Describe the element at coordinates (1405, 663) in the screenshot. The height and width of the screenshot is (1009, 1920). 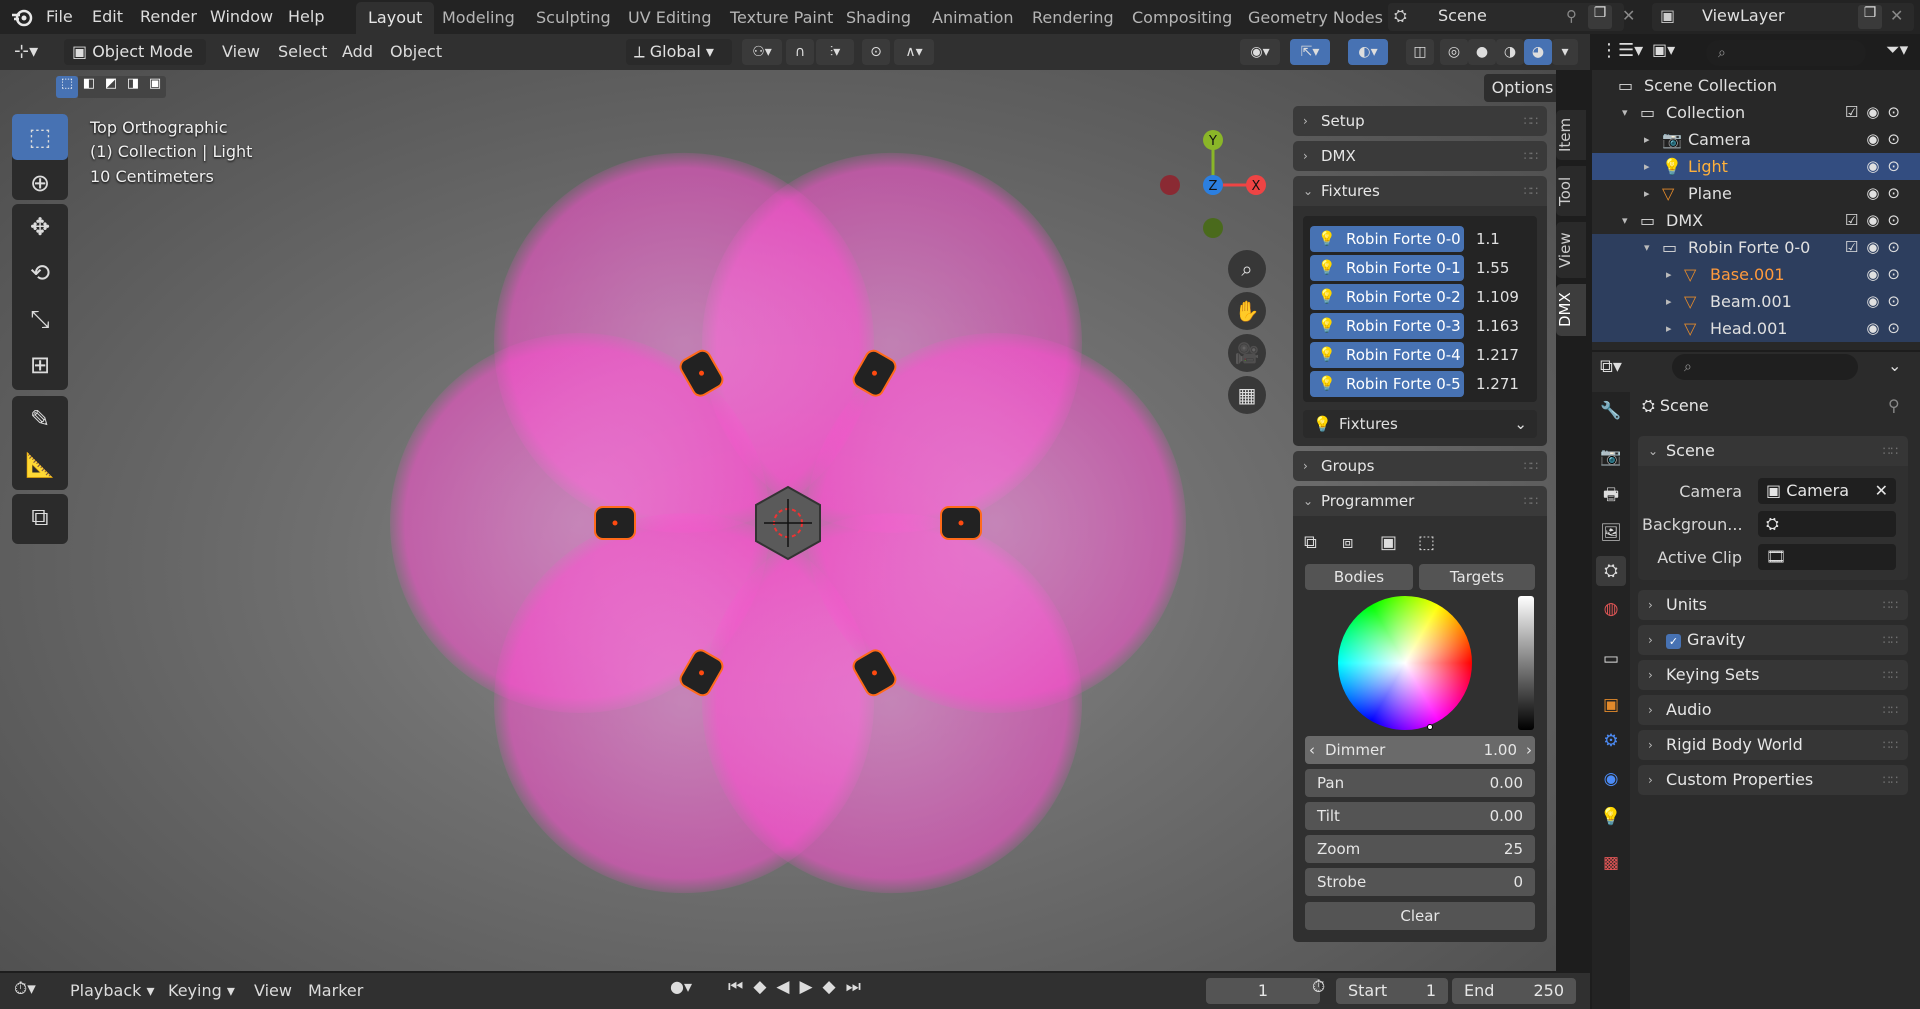
I see `color-wheel` at that location.